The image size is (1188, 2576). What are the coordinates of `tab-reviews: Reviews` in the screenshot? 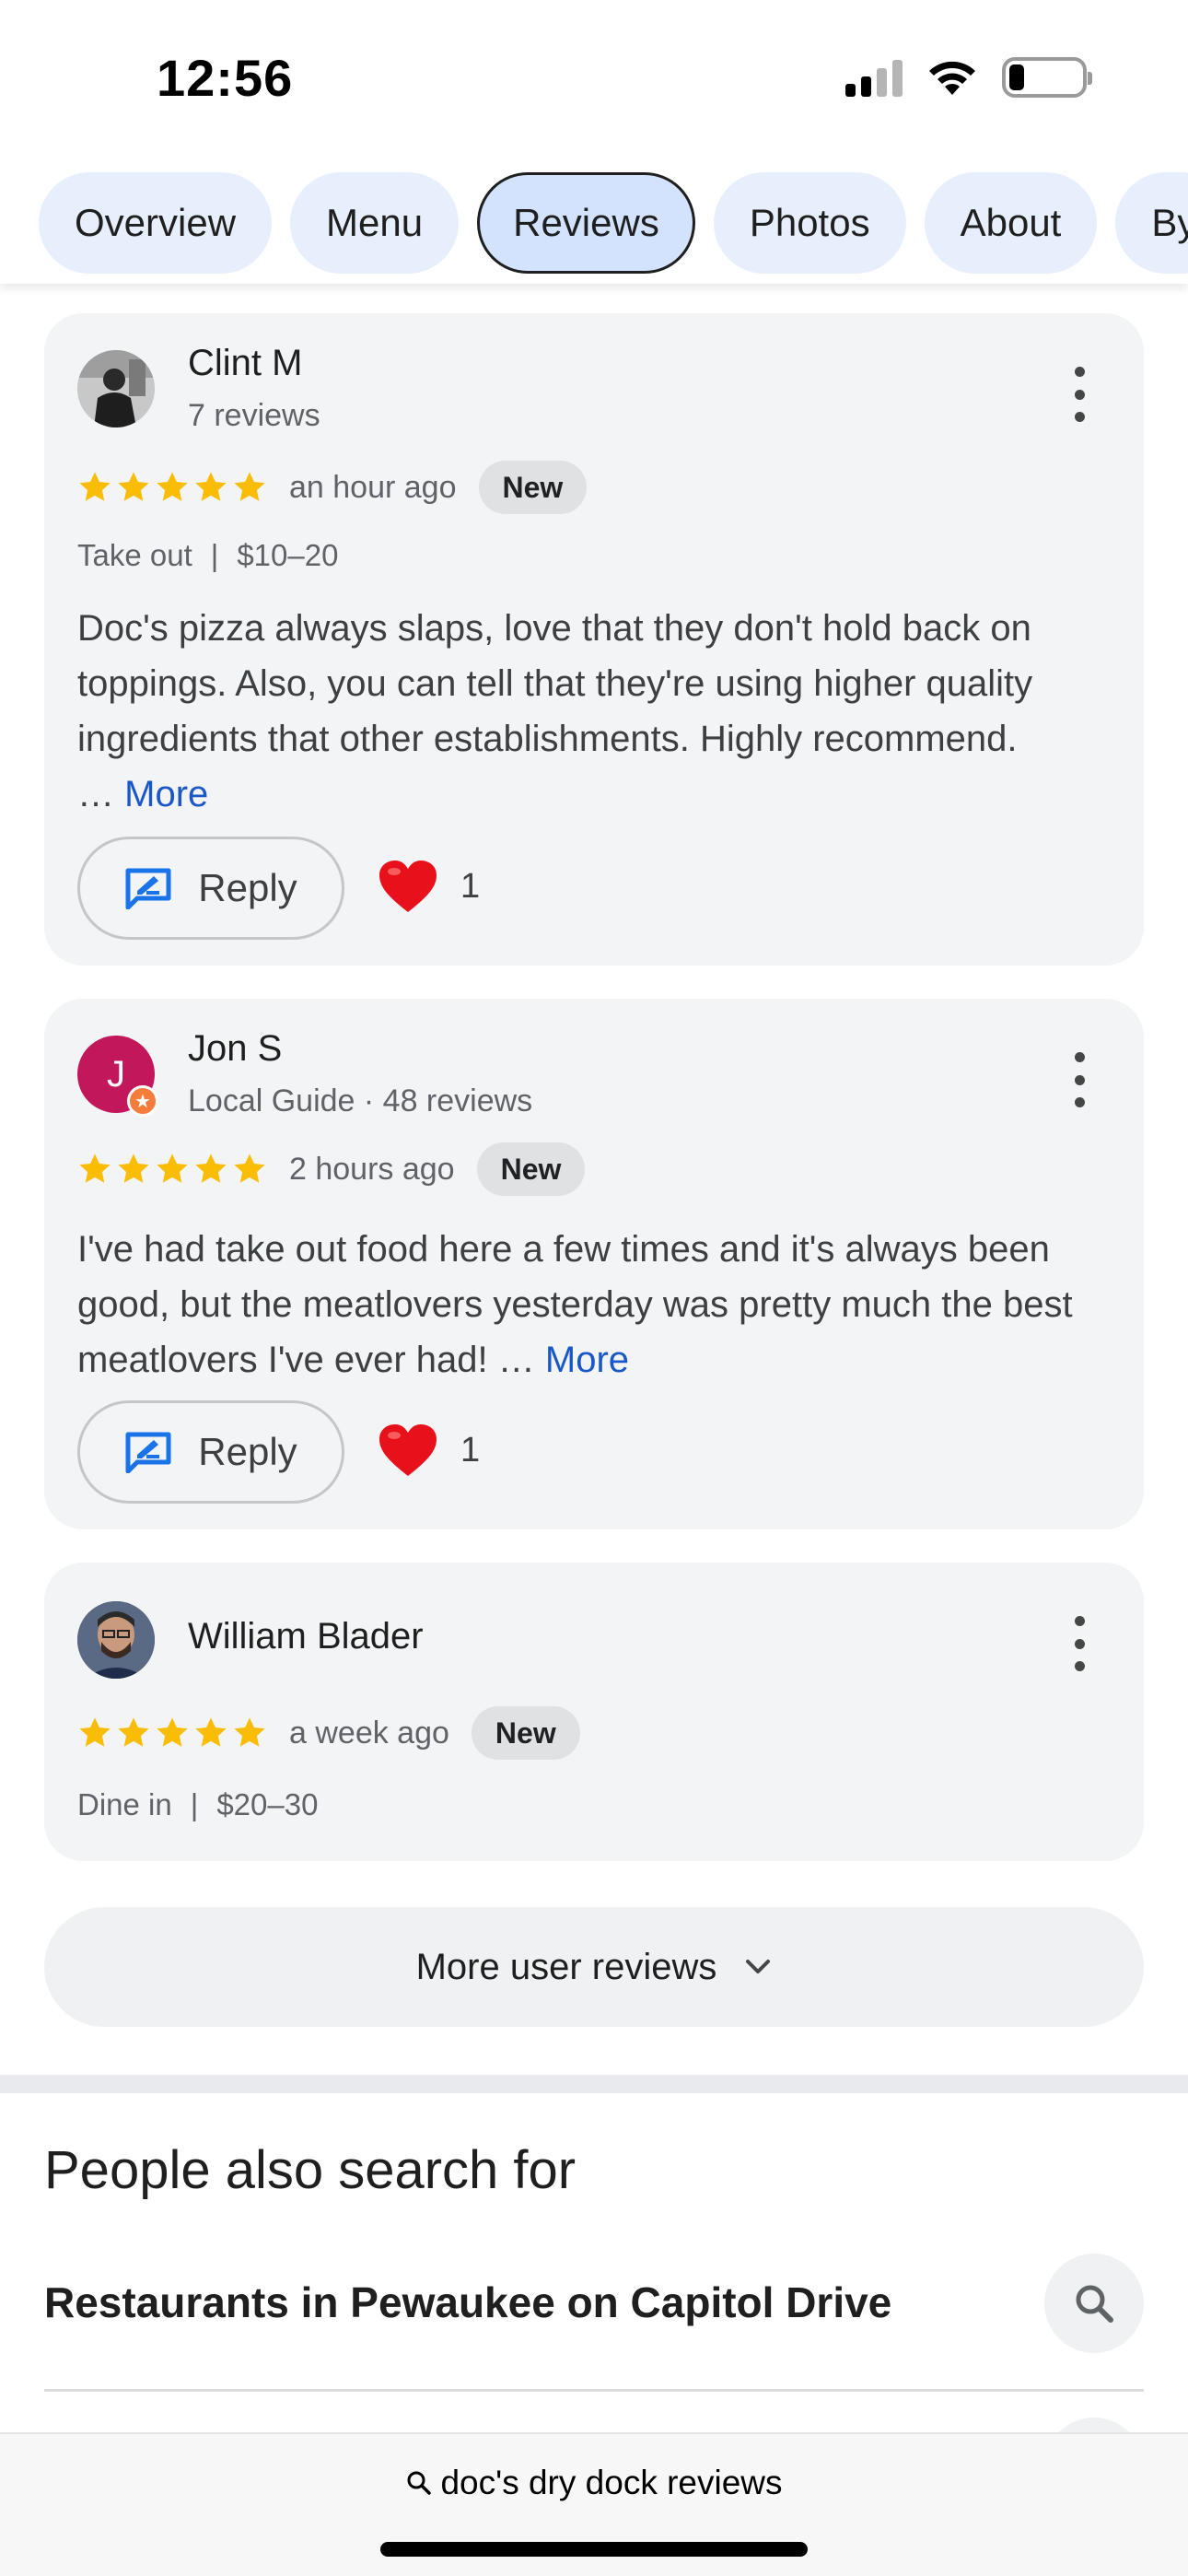 It's located at (586, 223).